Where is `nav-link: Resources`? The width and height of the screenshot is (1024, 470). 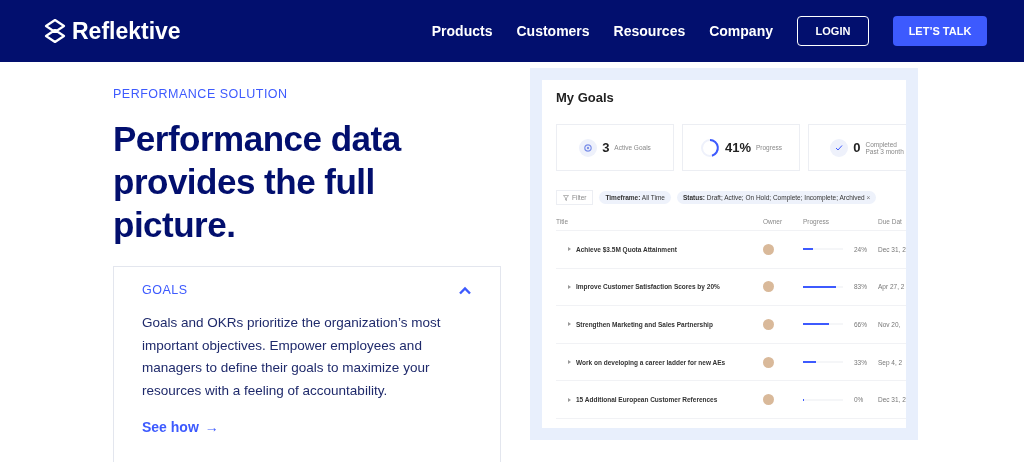
nav-link: Resources is located at coordinates (649, 31).